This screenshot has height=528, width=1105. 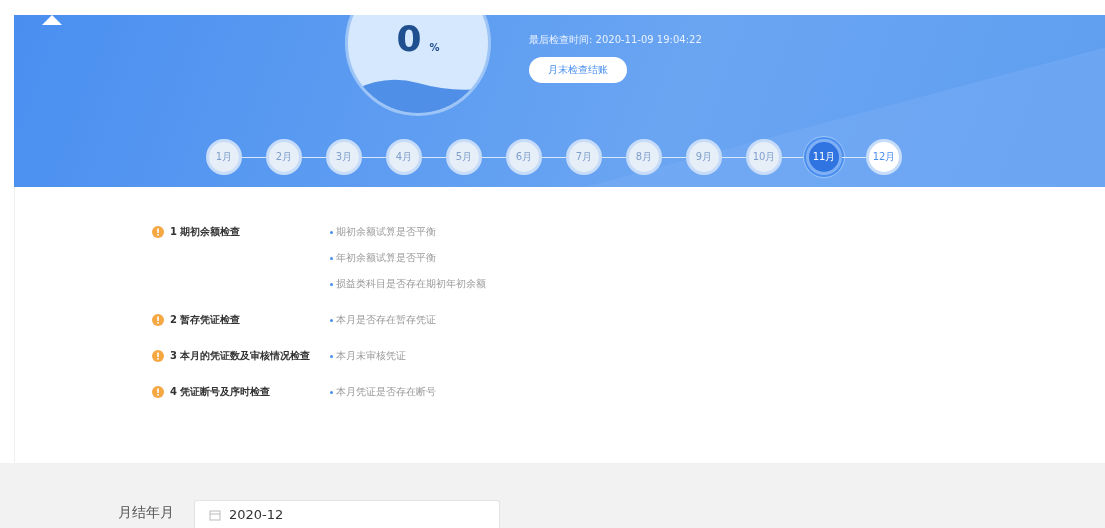 I want to click on check-item: 年初余额试算是否平衡, so click(x=386, y=258).